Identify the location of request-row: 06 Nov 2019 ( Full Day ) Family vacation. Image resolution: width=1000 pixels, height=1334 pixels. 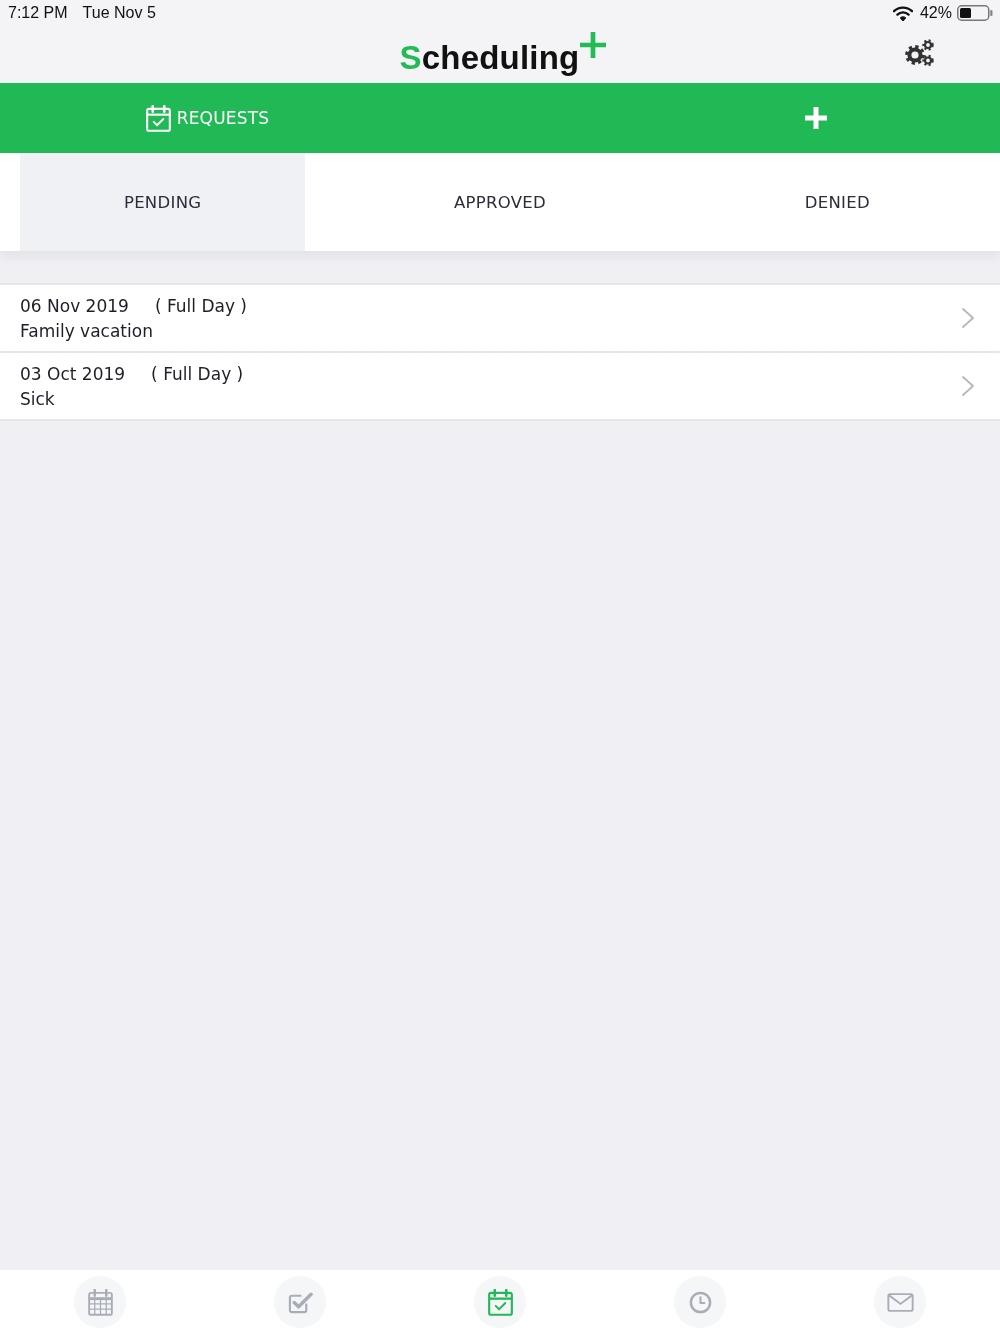
(500, 319).